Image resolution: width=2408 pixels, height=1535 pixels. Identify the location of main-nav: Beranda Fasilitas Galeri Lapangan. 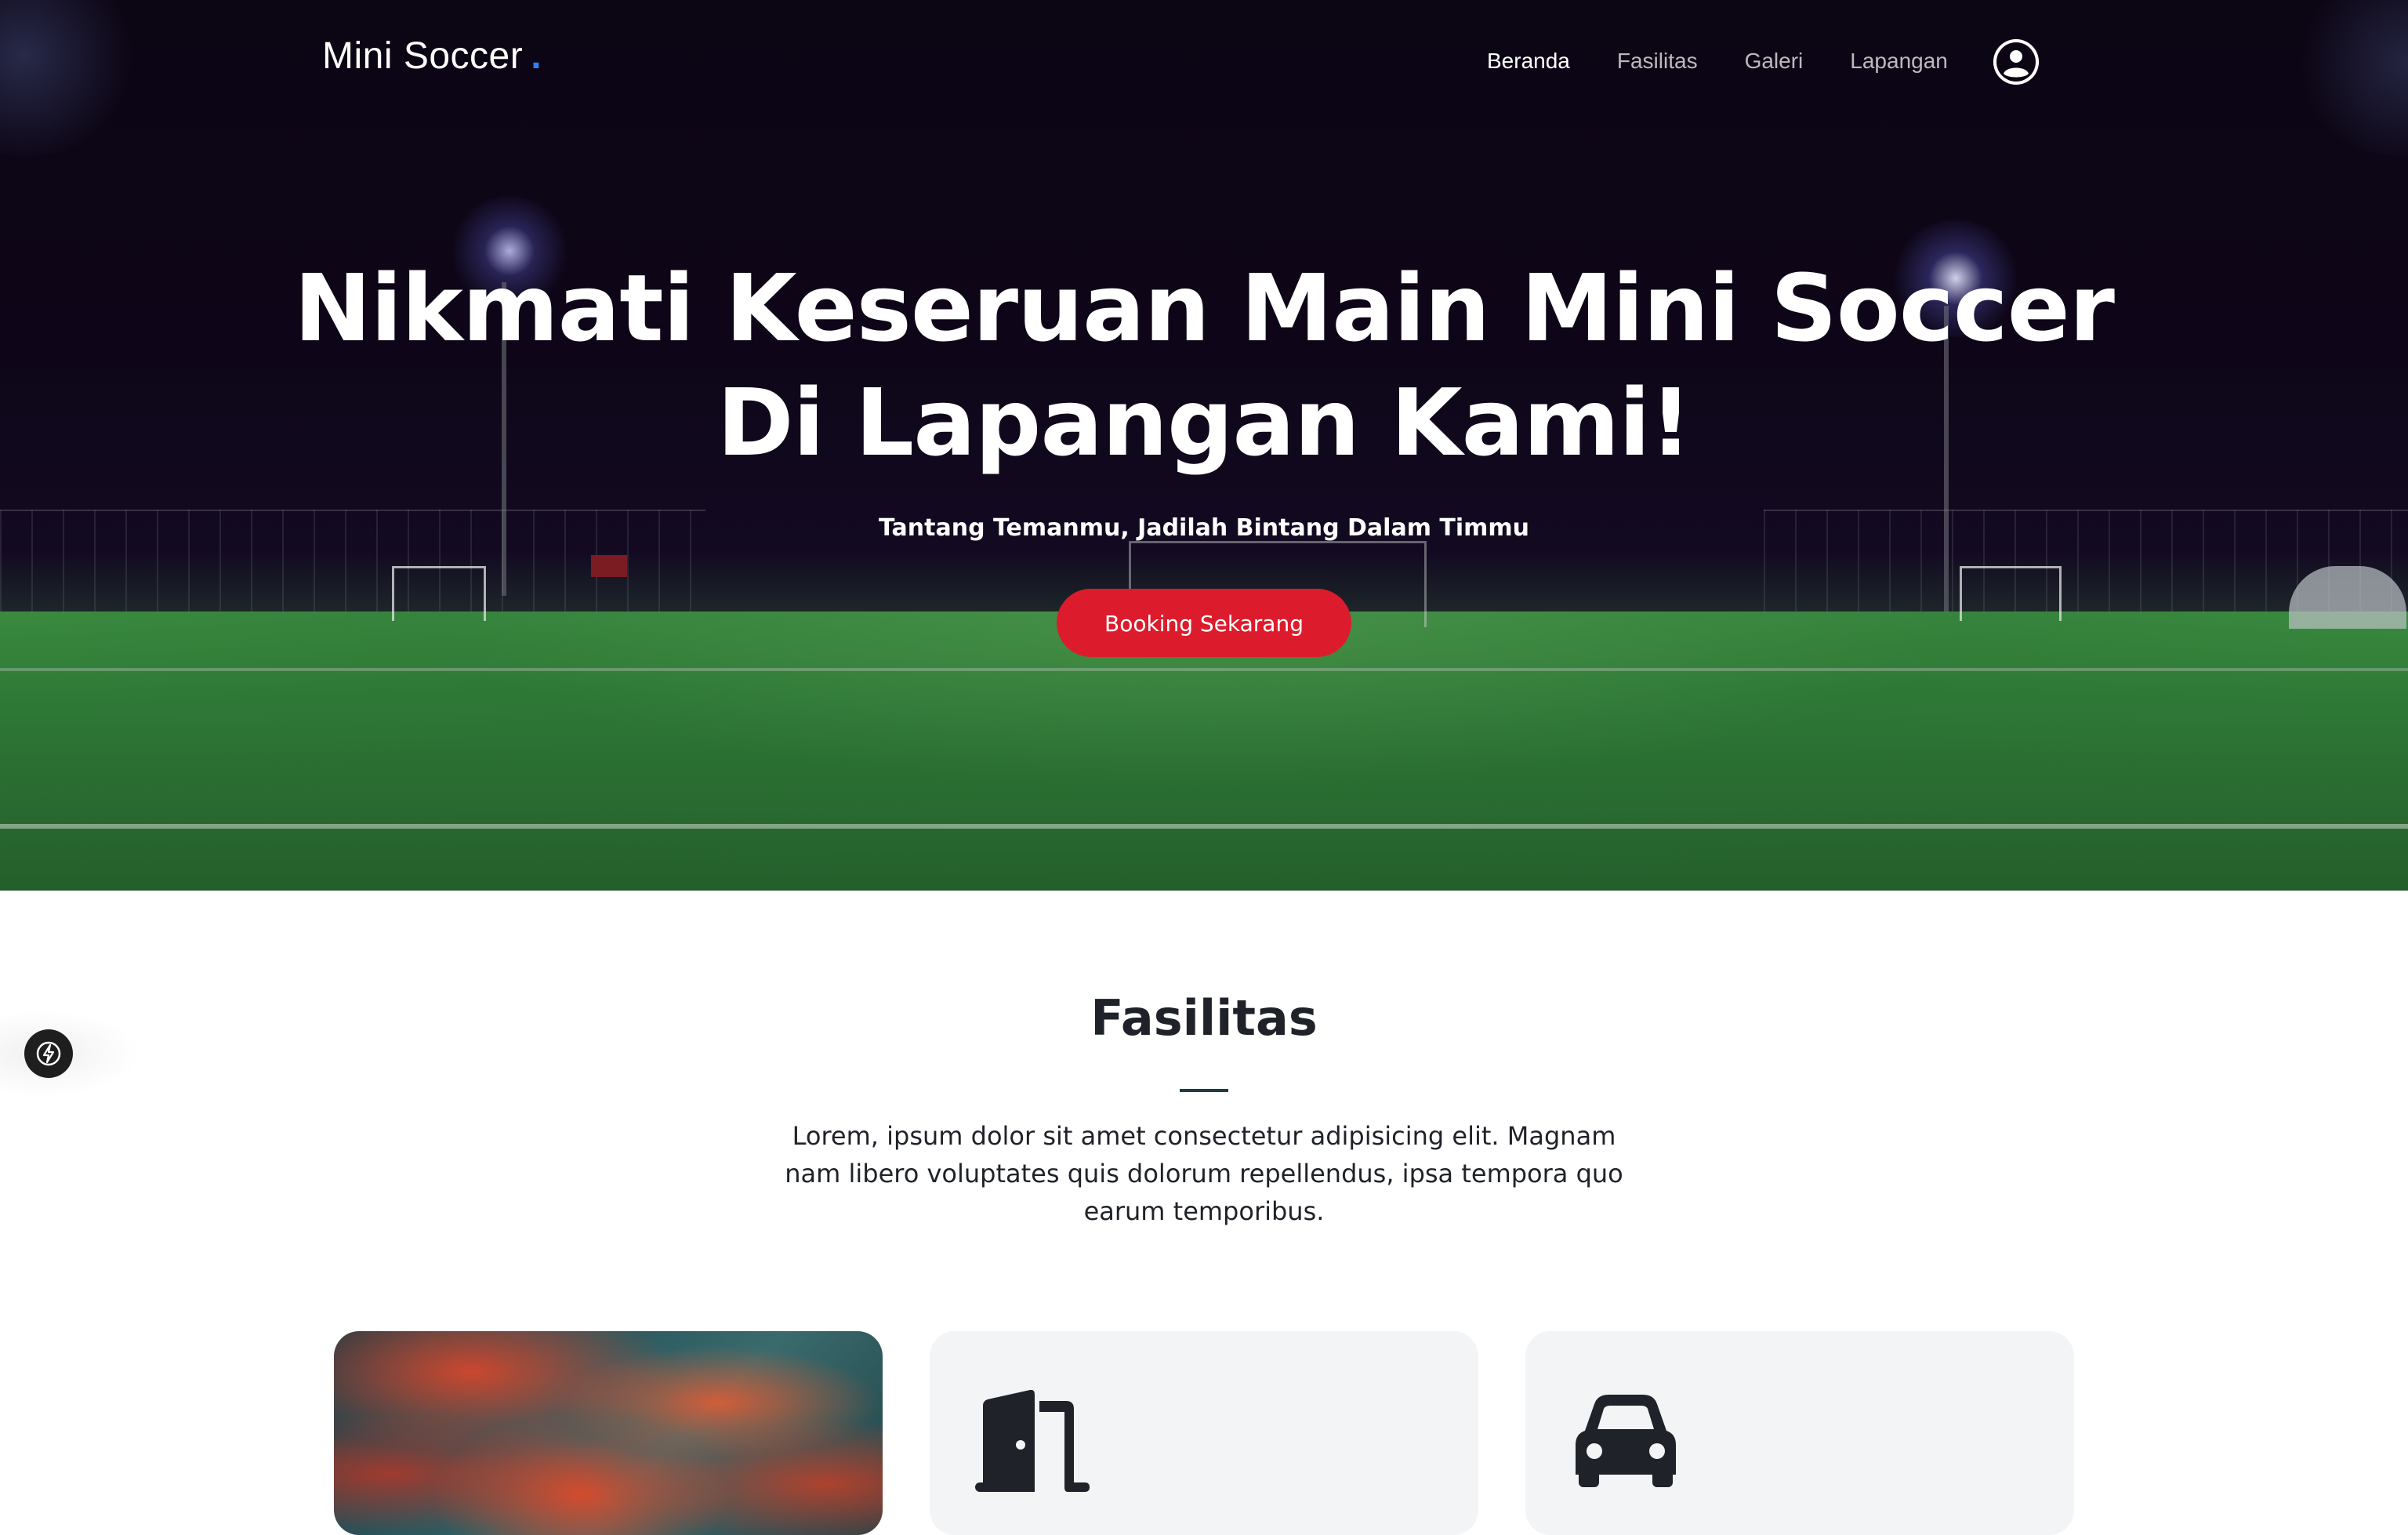
(1717, 61).